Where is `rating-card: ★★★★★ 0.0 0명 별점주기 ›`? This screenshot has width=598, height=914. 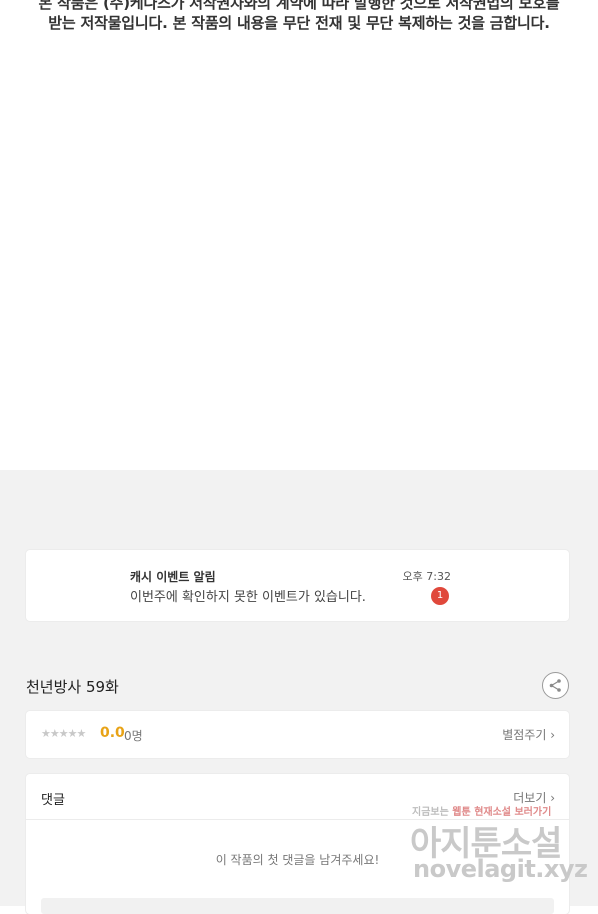
rating-card: ★★★★★ 0.0 0명 별점주기 › is located at coordinates (297, 734).